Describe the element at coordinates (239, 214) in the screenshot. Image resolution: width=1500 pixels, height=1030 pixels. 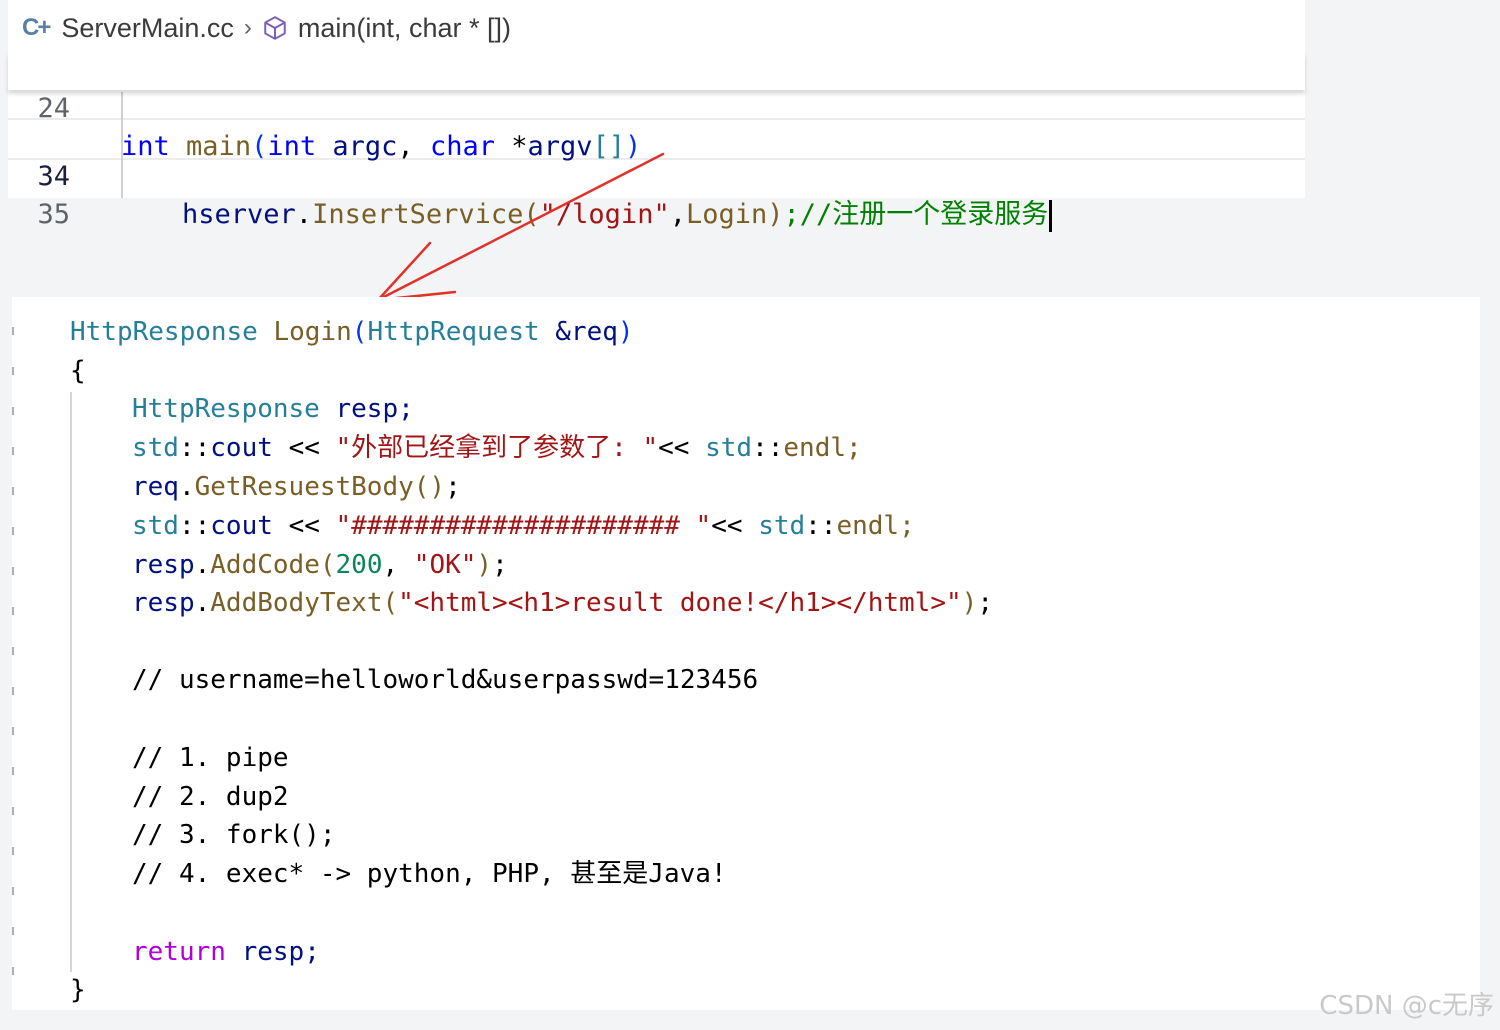
I see `token: hserver` at that location.